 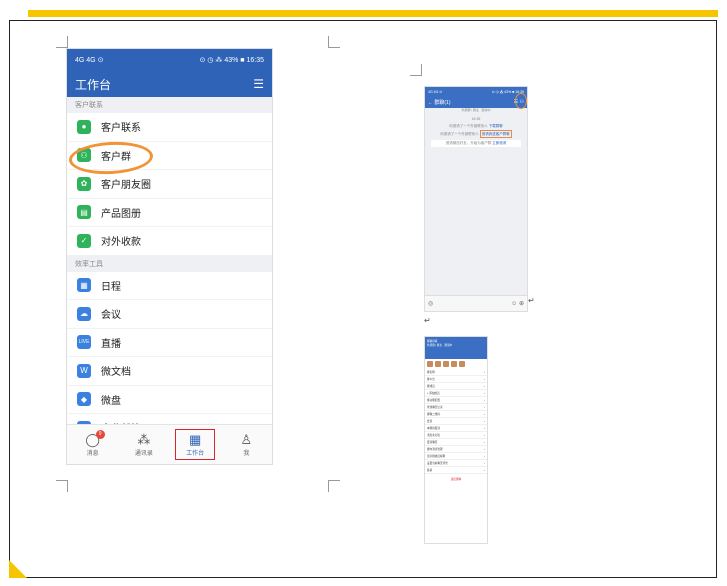 I want to click on filter-menu-icon: ☰, so click(x=258, y=84).